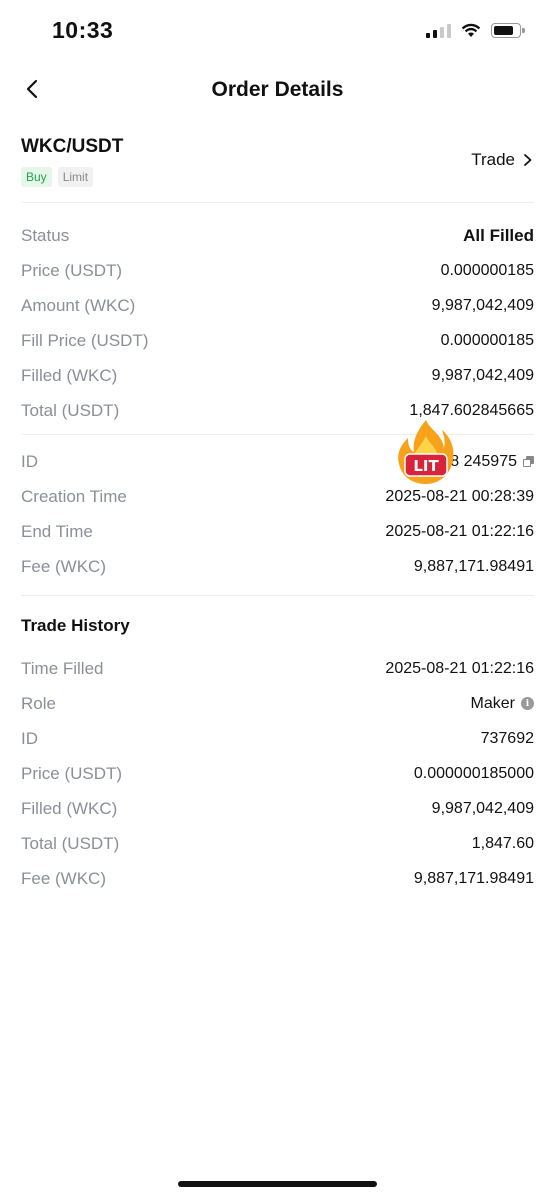  What do you see at coordinates (507, 738) in the screenshot?
I see `history-value: 737692` at bounding box center [507, 738].